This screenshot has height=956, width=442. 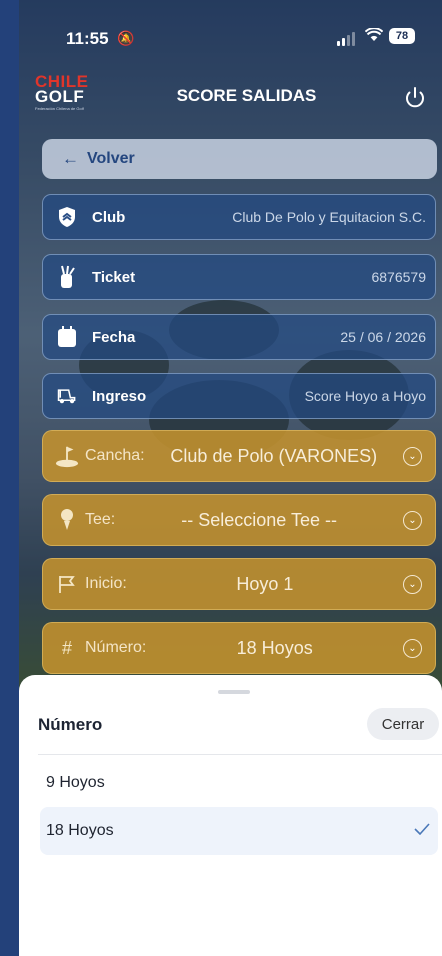 I want to click on select-inicio: Inicio: Hoyo 1 ⌄, so click(x=239, y=584).